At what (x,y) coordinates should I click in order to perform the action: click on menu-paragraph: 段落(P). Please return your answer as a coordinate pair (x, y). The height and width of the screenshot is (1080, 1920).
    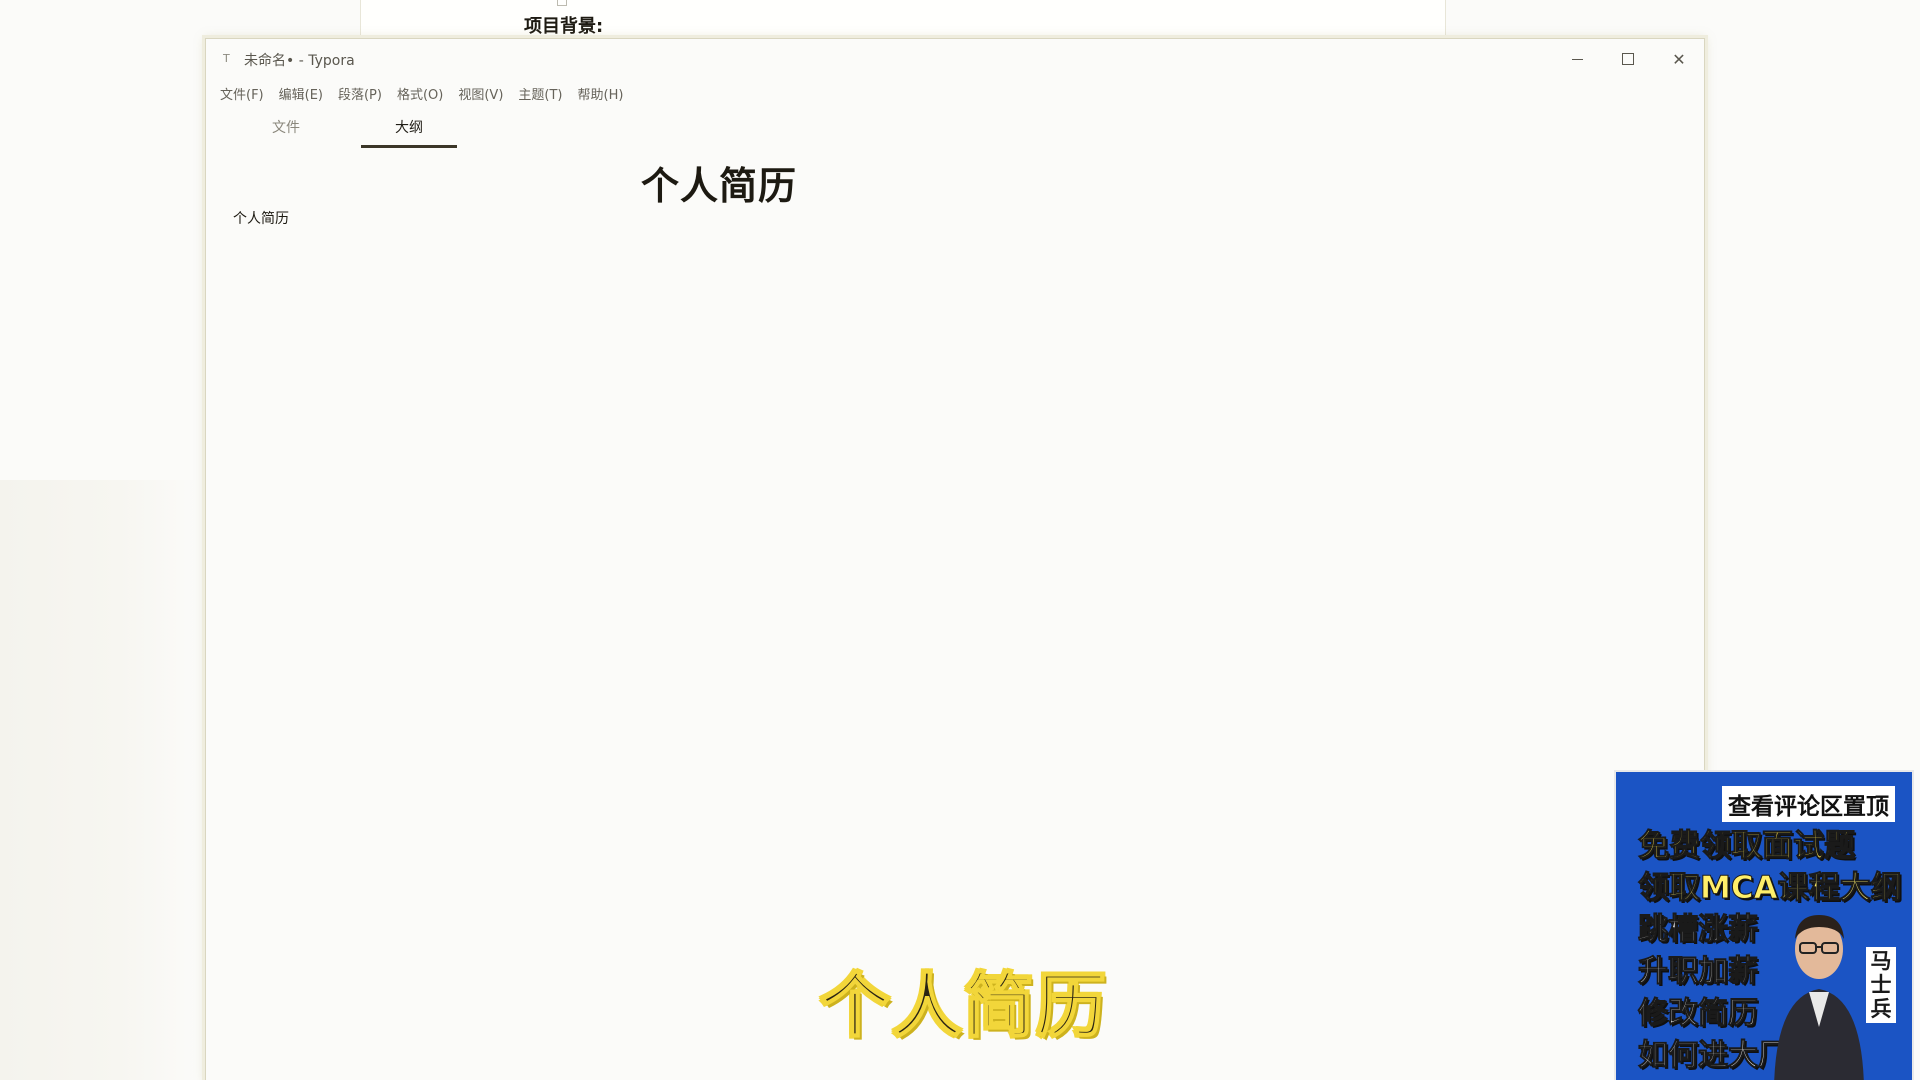
    Looking at the image, I should click on (360, 92).